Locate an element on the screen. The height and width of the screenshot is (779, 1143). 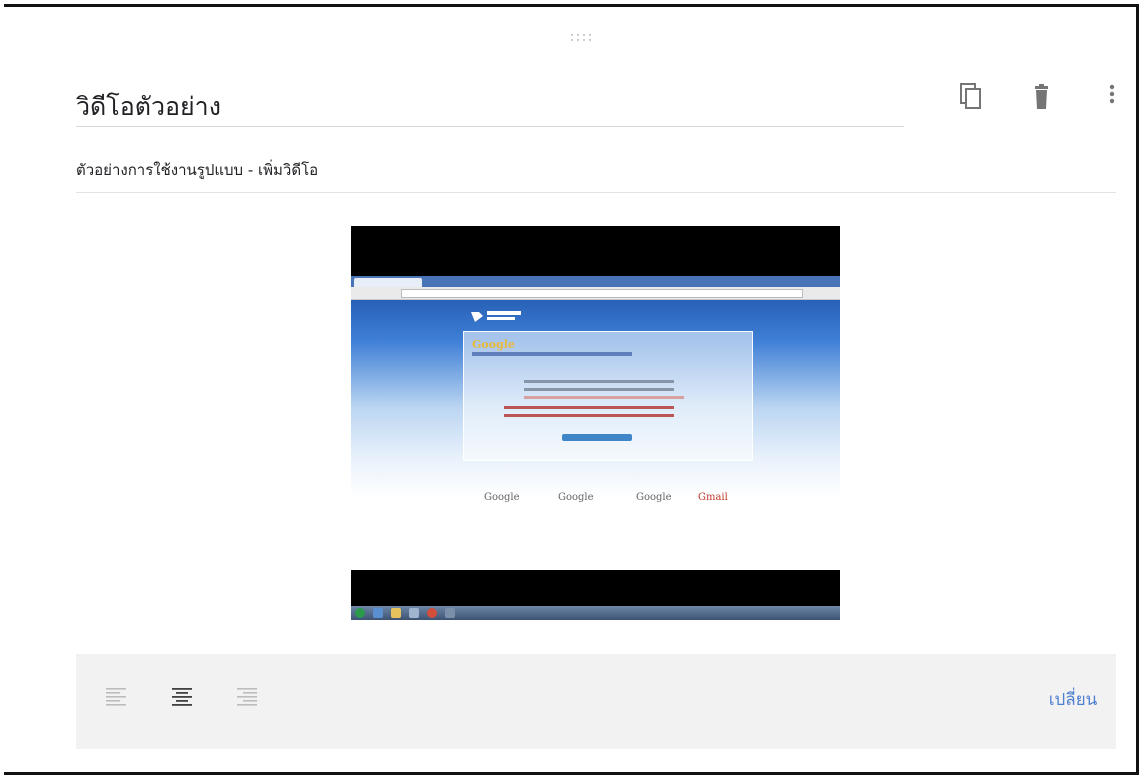
video-description-input: ตัวอย่างการใช้งานรูปแบบ - เพิ่มวิดีโอ is located at coordinates (596, 174).